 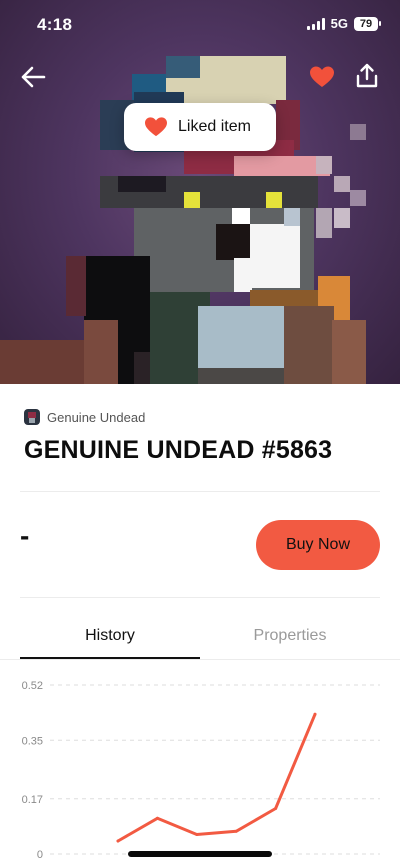 I want to click on back-button, so click(x=33, y=77).